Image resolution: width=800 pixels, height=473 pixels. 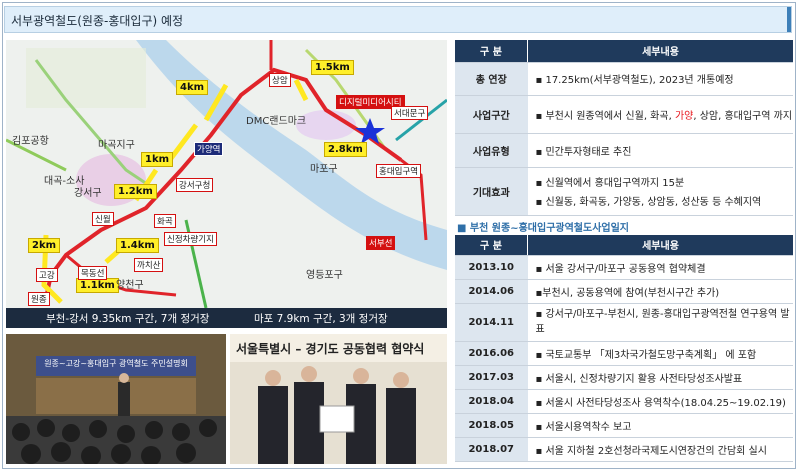 I want to click on overview-value-text: , 상암, 홍대입구역 까지, so click(x=743, y=116).